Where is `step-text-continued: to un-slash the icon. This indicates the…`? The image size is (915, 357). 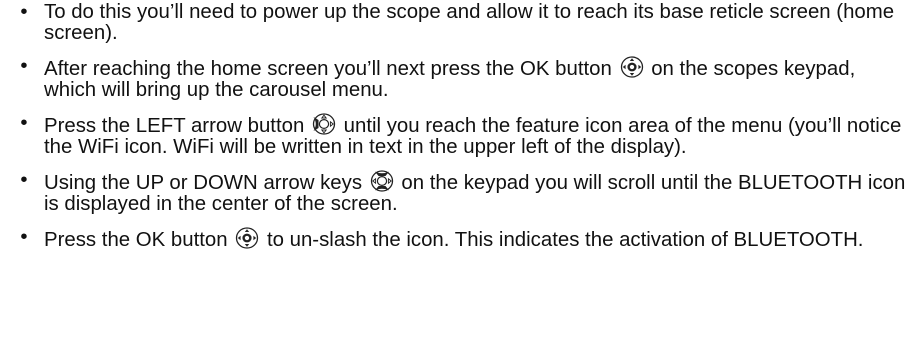 step-text-continued: to un-slash the icon. This indicates the… is located at coordinates (562, 240).